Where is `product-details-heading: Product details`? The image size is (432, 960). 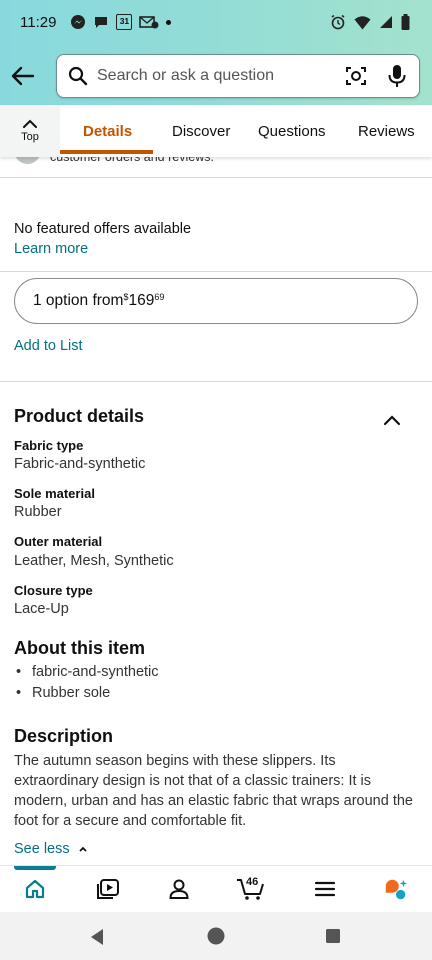
product-details-heading: Product details is located at coordinates (79, 416).